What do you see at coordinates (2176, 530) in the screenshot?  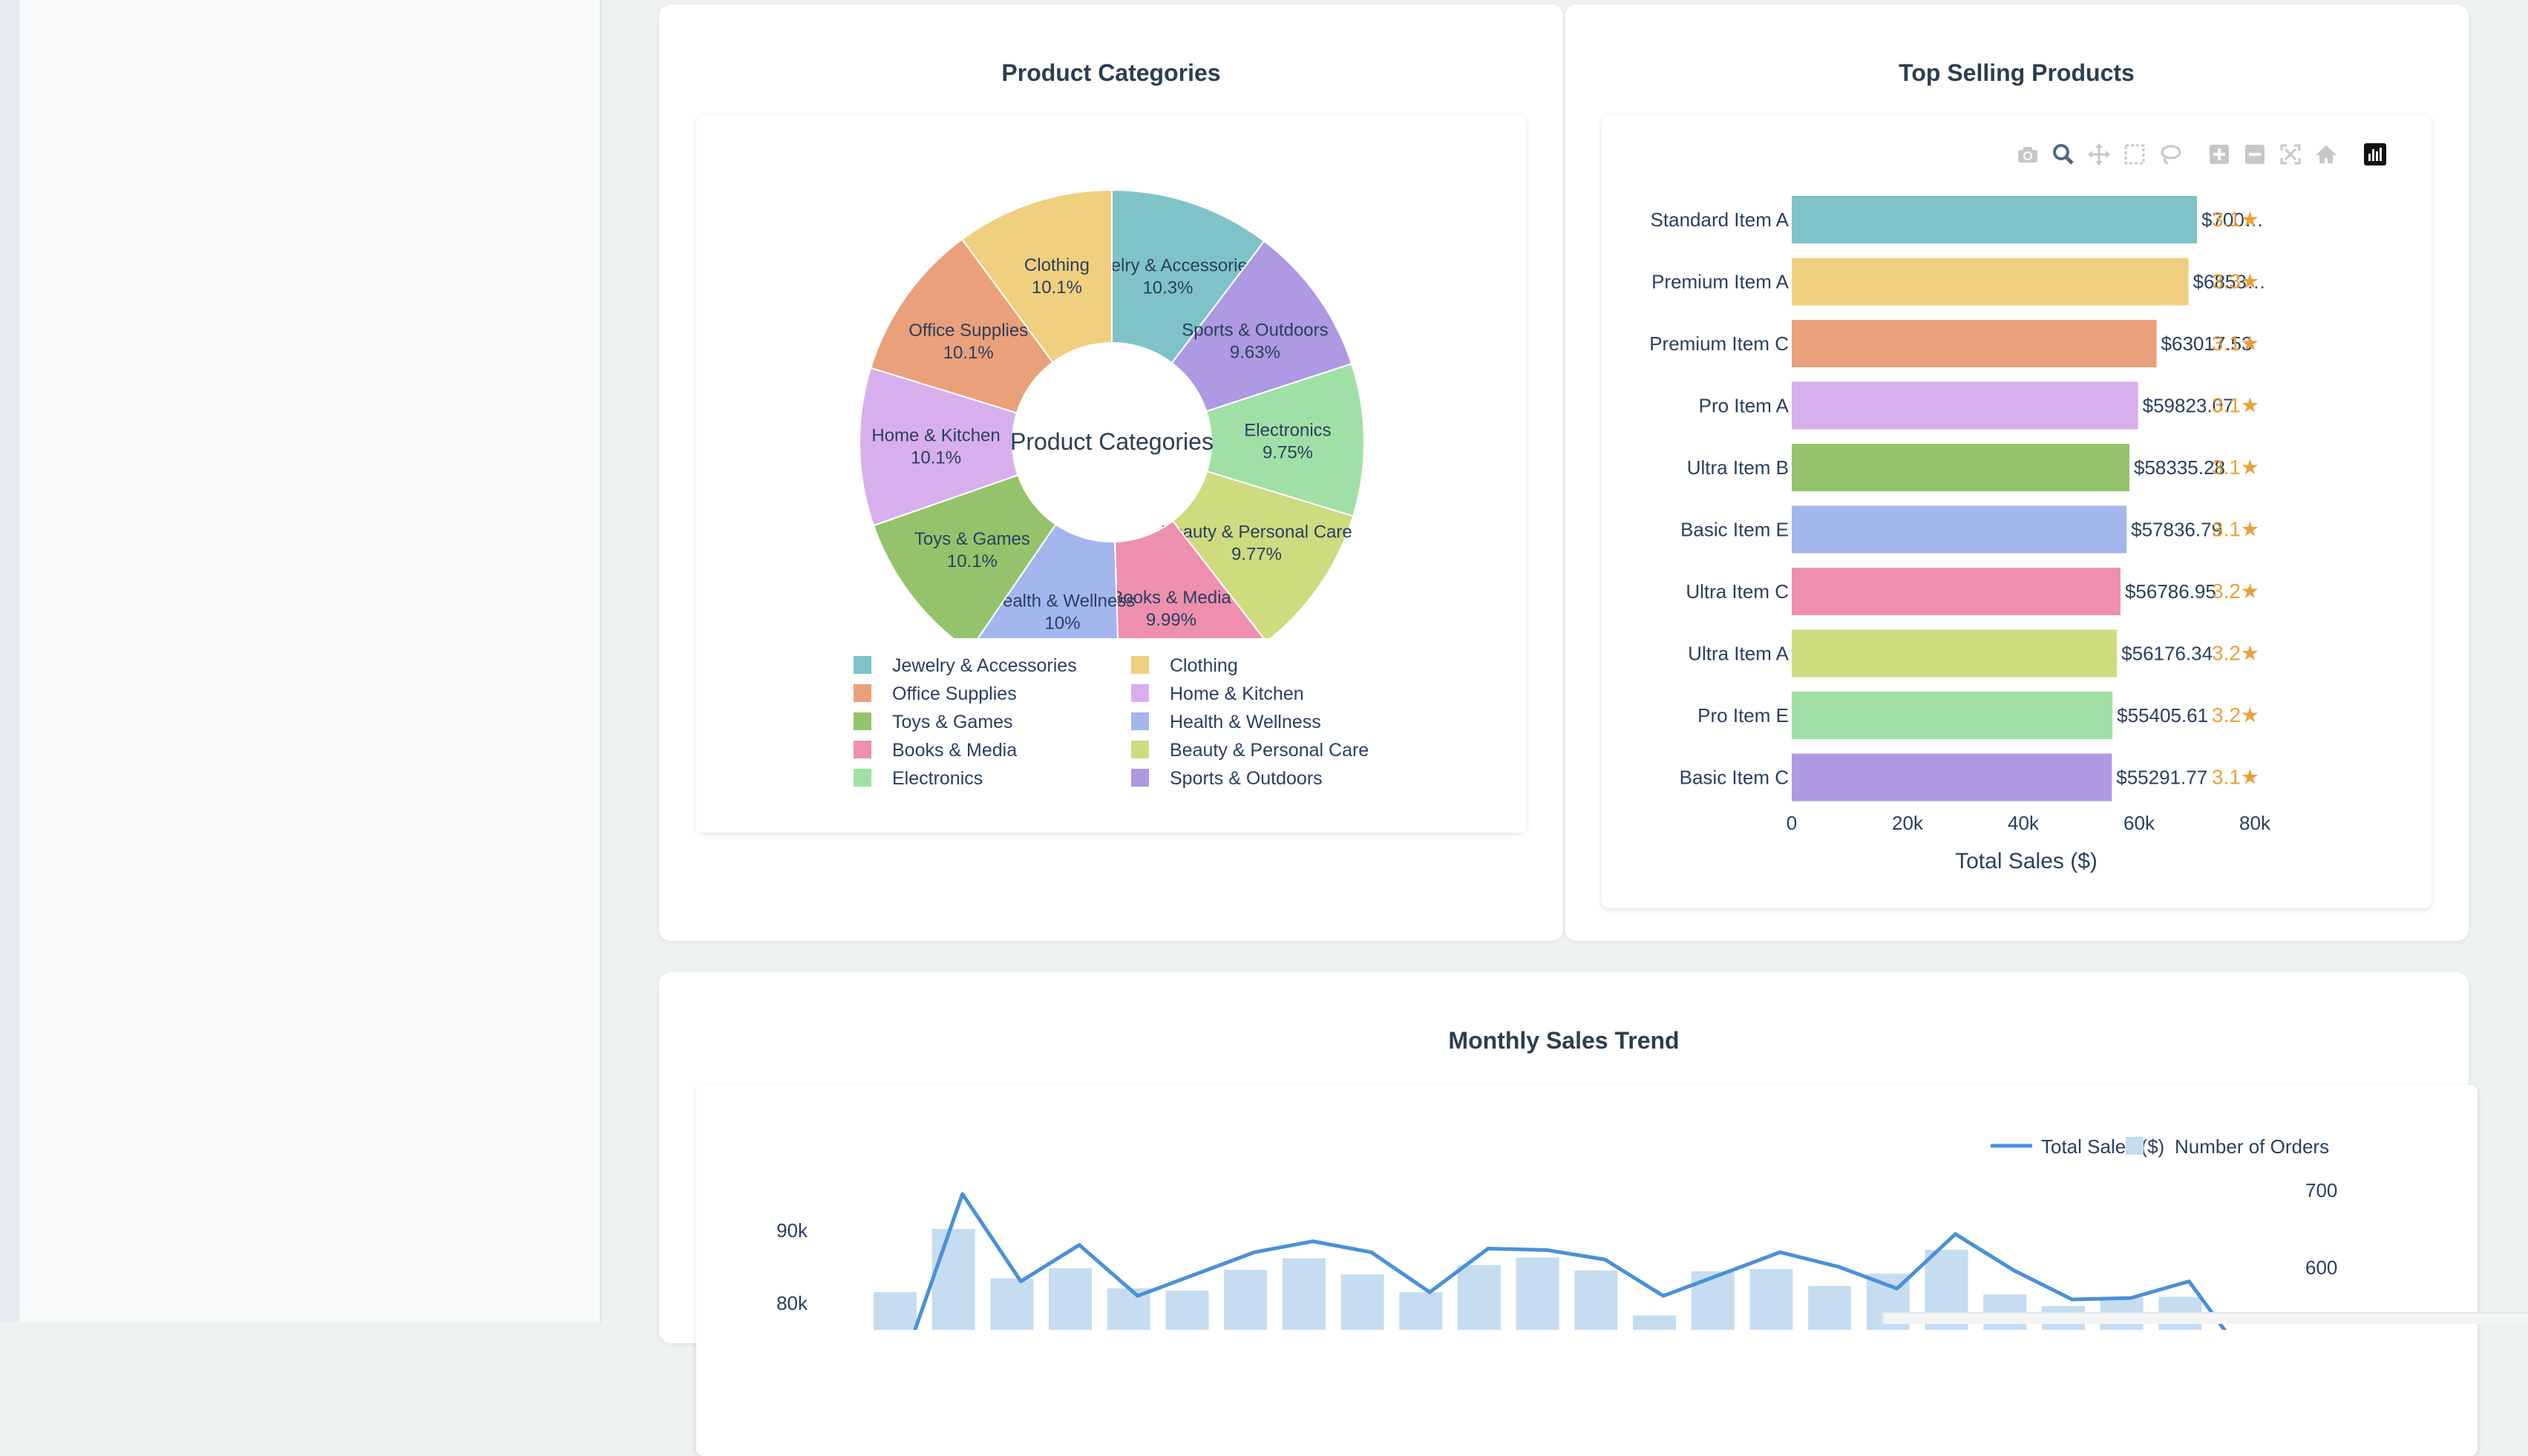 I see `bar-value-label: $57836.79` at bounding box center [2176, 530].